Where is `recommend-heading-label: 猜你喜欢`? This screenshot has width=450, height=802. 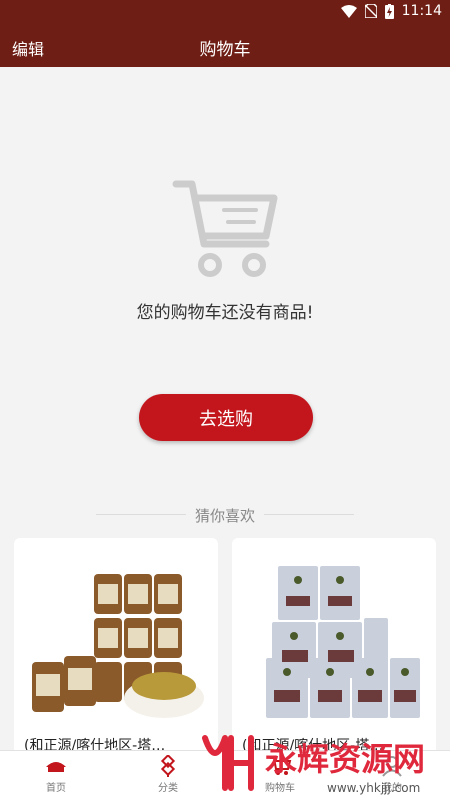
recommend-heading-label: 猜你喜欢 is located at coordinates (224, 516).